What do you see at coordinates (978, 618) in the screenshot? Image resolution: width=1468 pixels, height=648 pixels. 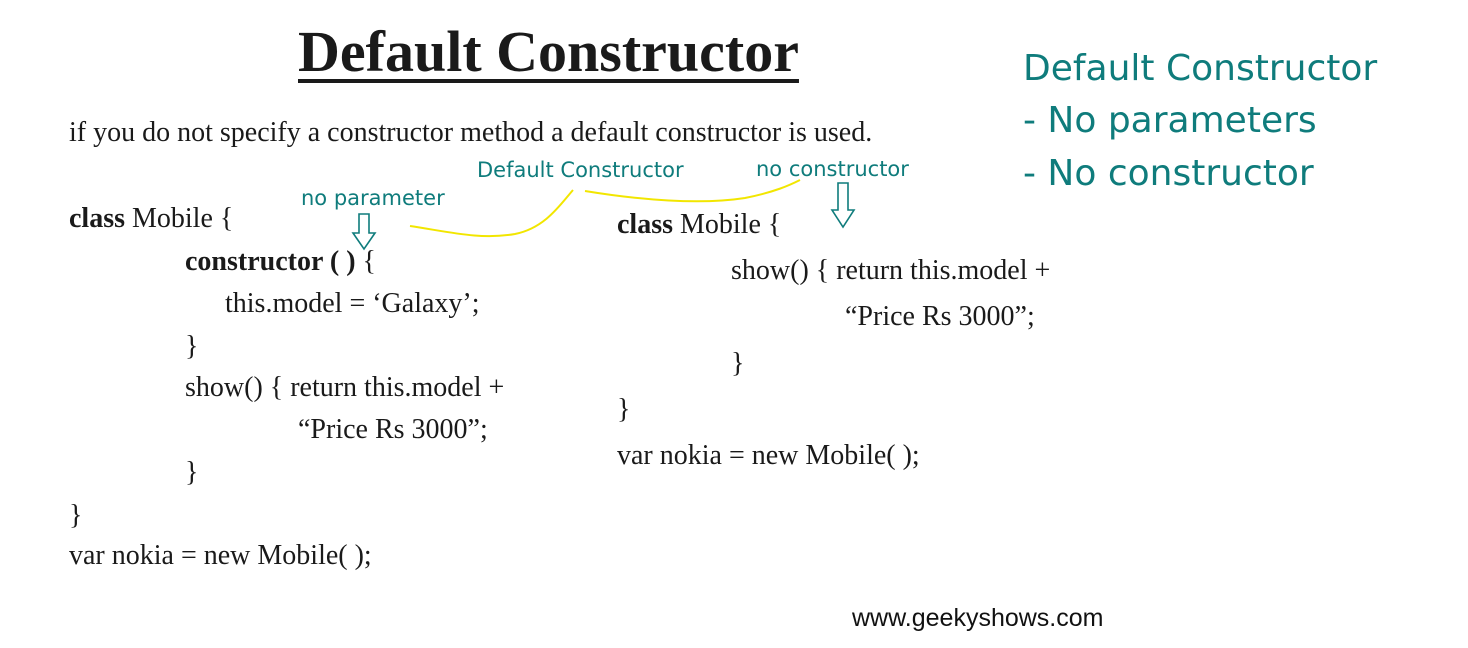 I see `watermark: www.geekyshows.com` at bounding box center [978, 618].